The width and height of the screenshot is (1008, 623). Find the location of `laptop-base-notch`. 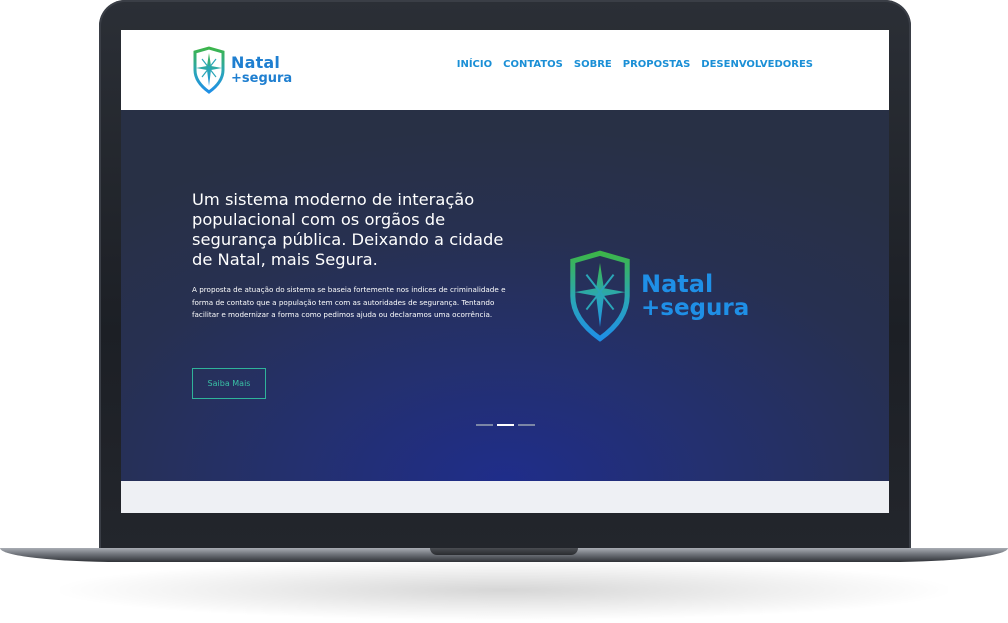

laptop-base-notch is located at coordinates (504, 551).